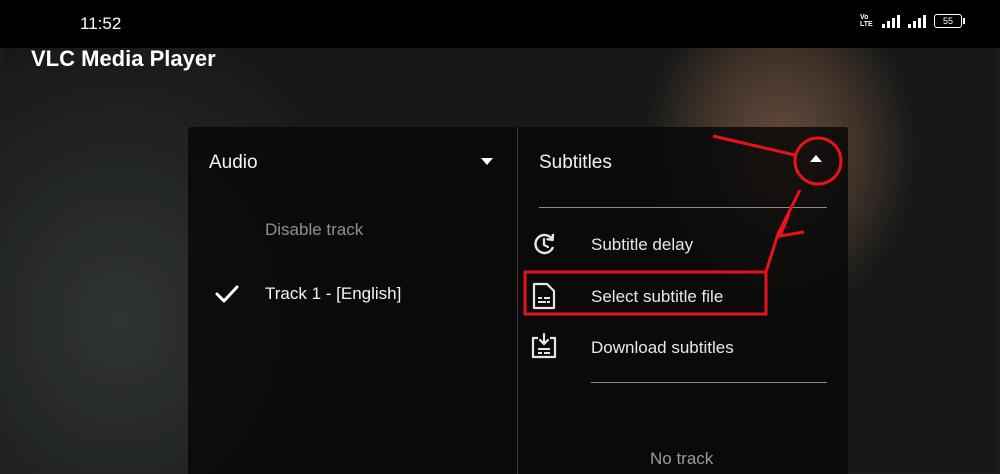 This screenshot has width=1000, height=474. What do you see at coordinates (816, 158) in the screenshot?
I see `subtitles-expand-icon` at bounding box center [816, 158].